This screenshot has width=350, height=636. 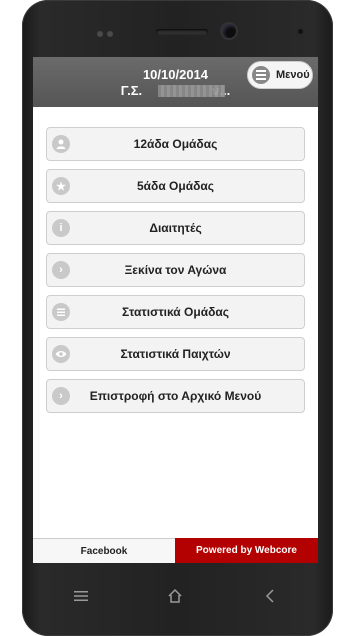 What do you see at coordinates (175, 82) in the screenshot?
I see `app-header: 10/10/2014 Γ.Σ.ν... Μενού` at bounding box center [175, 82].